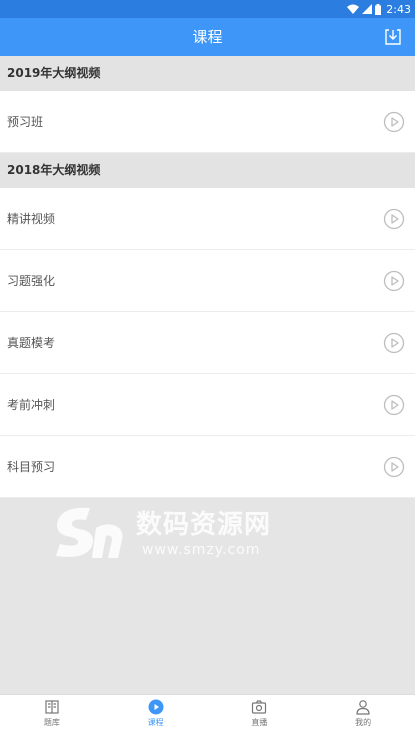 The height and width of the screenshot is (731, 415). I want to click on book-icon, so click(52, 706).